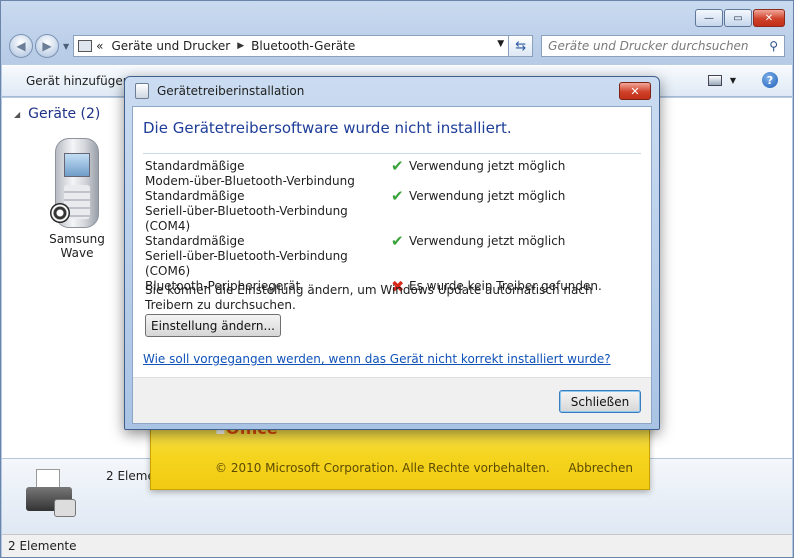 This screenshot has width=794, height=558. What do you see at coordinates (648, 46) in the screenshot?
I see `search-placeholder: Geräte und Drucker durchsuchen` at bounding box center [648, 46].